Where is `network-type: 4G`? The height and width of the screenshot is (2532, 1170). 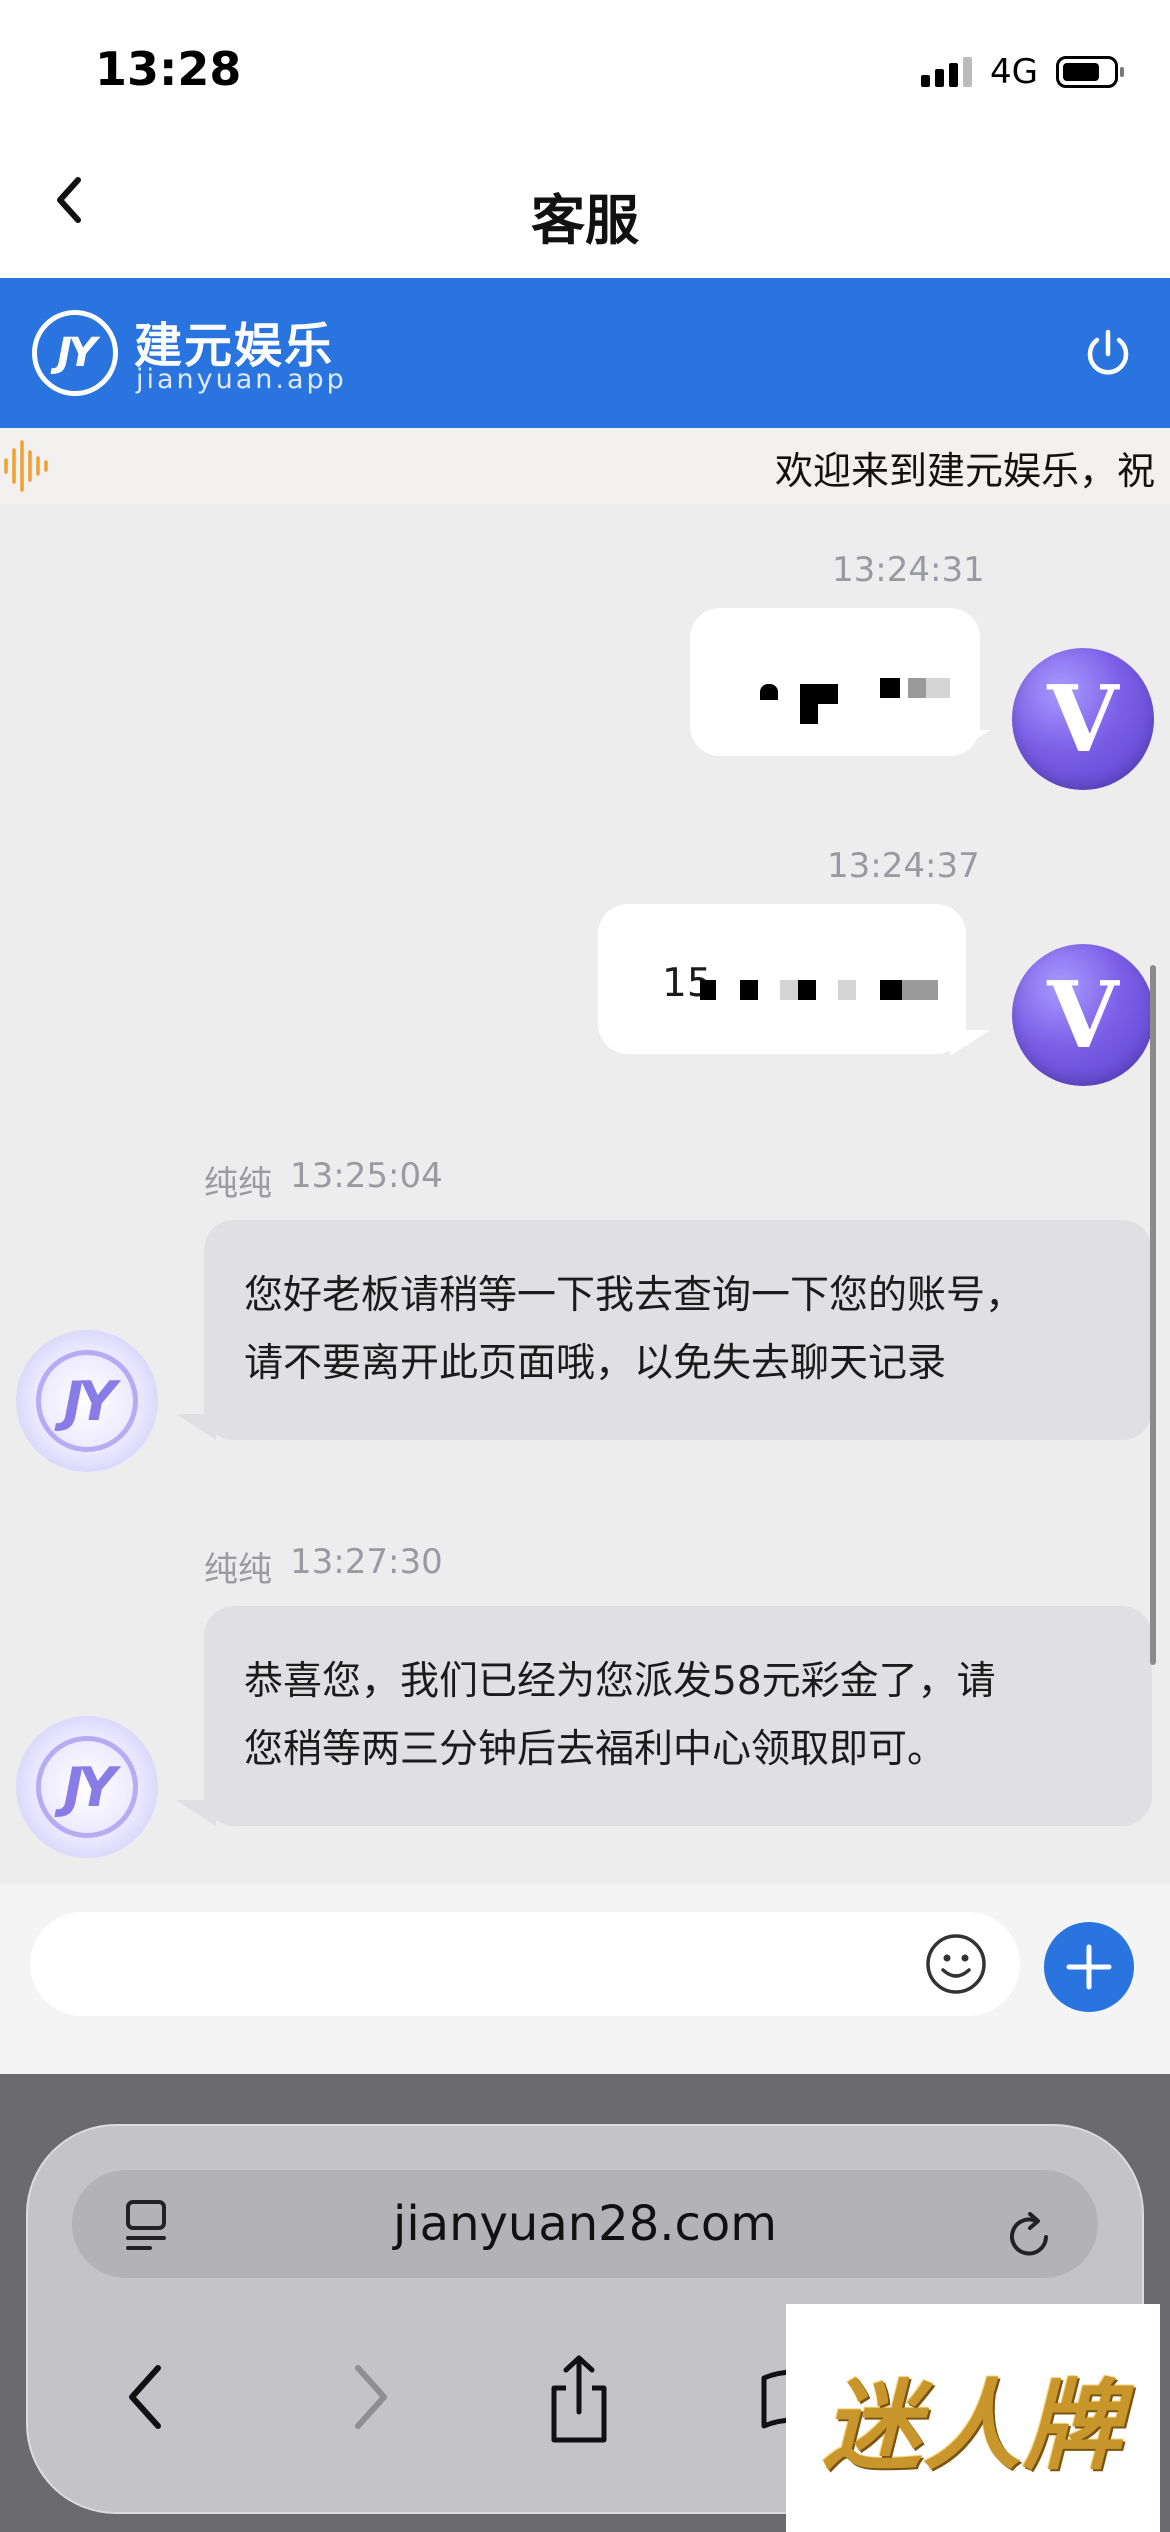
network-type: 4G is located at coordinates (1014, 72).